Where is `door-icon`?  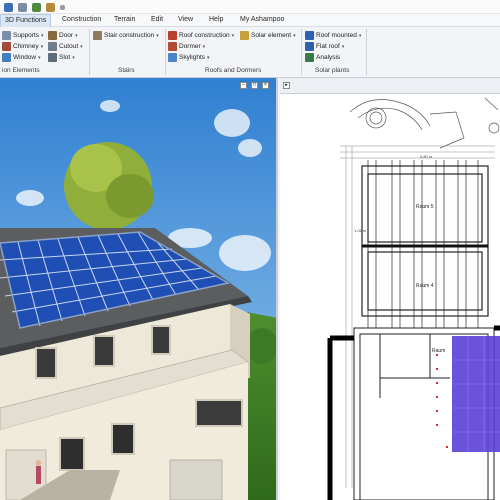 door-icon is located at coordinates (52, 35).